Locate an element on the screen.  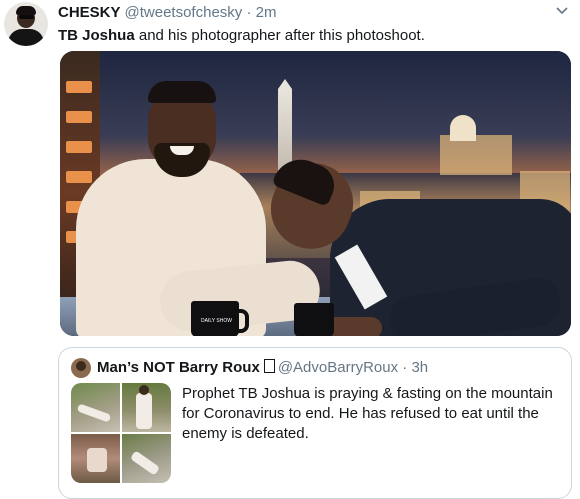
chevron-down-icon is located at coordinates (563, 10).